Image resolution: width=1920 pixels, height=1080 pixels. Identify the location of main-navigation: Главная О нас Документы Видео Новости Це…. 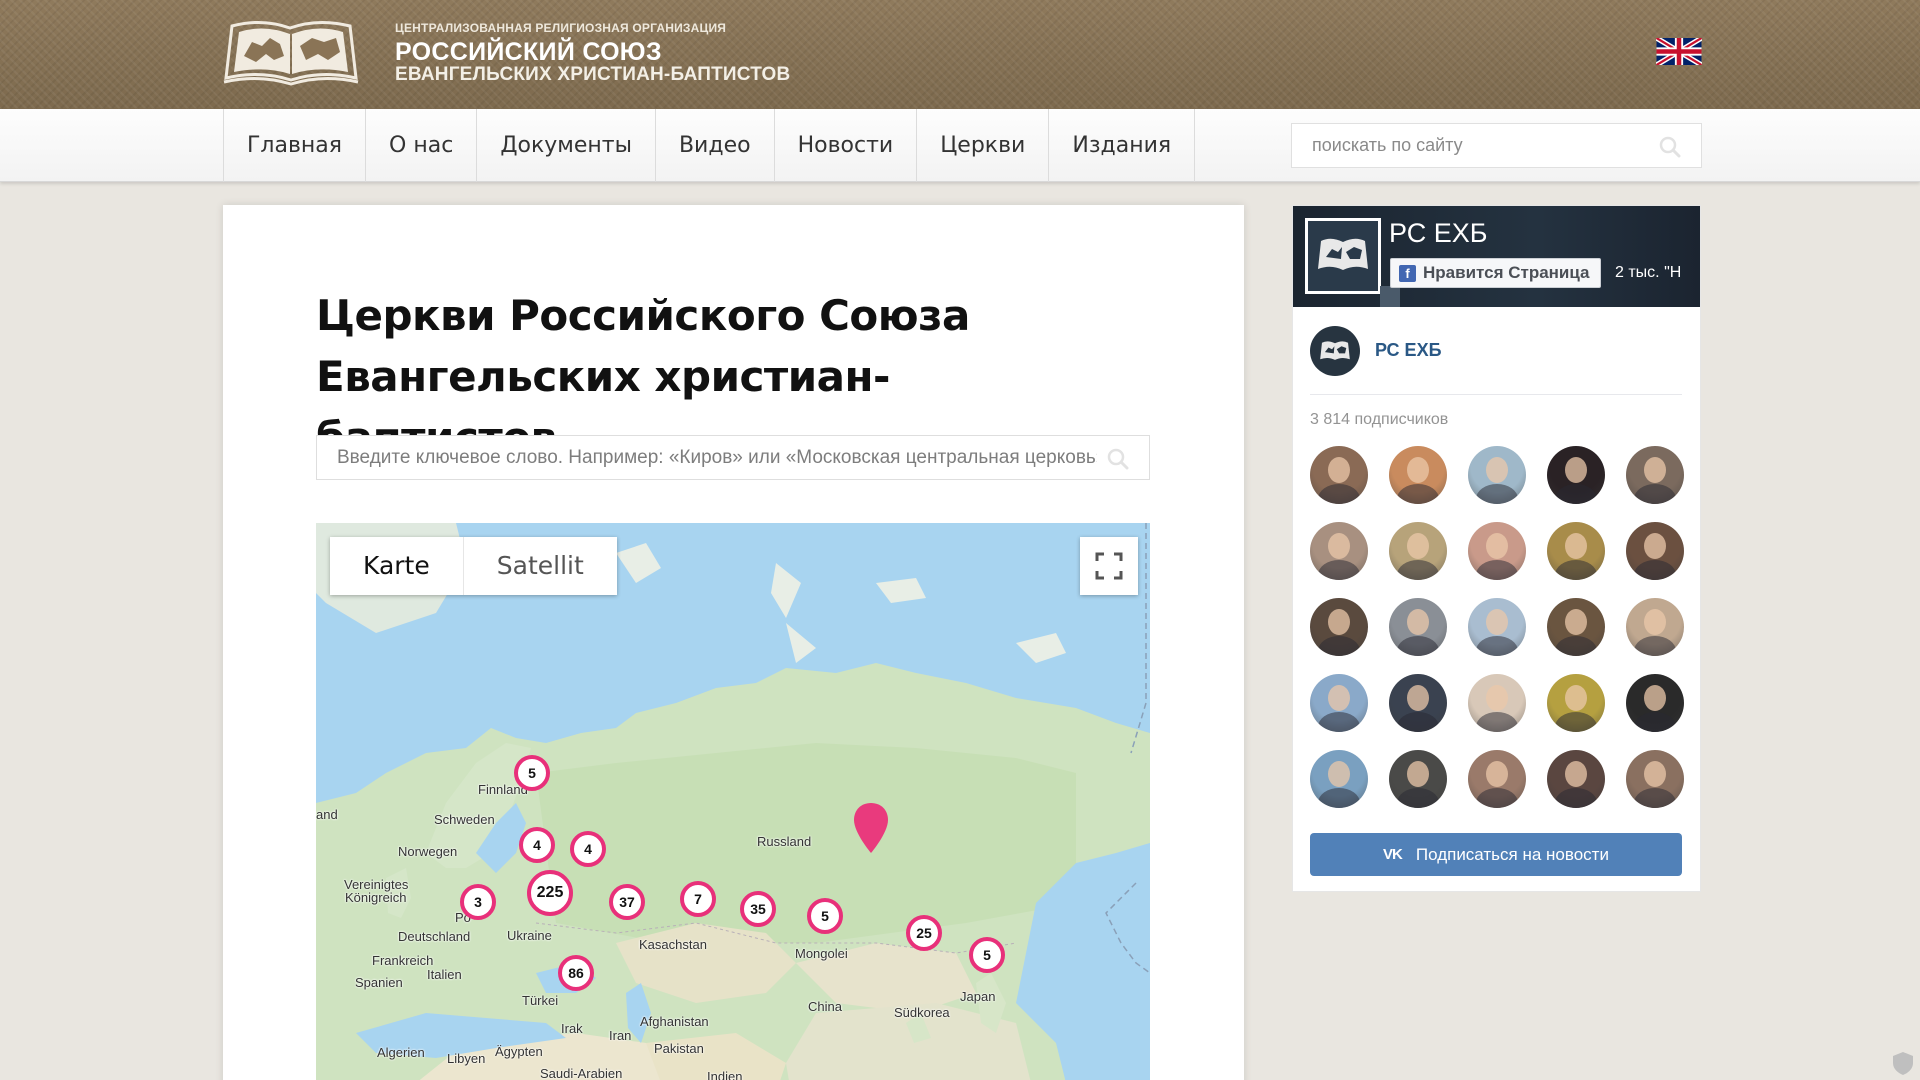
(960, 145).